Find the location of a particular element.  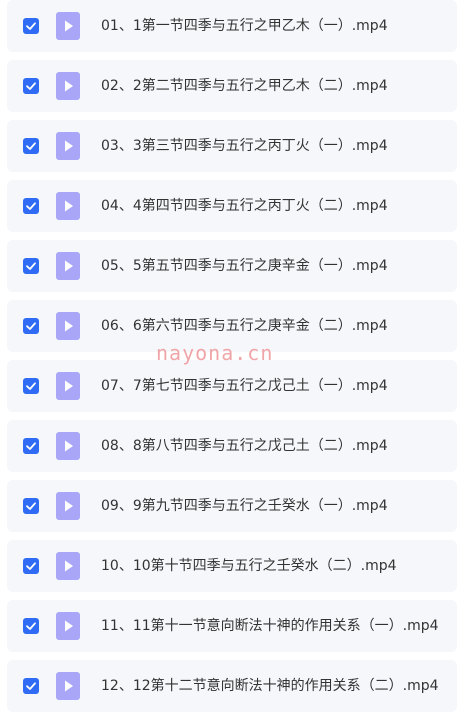

file-name: 11、11第十一节意向断法十神的作用关系（一）.mp4 is located at coordinates (270, 626).